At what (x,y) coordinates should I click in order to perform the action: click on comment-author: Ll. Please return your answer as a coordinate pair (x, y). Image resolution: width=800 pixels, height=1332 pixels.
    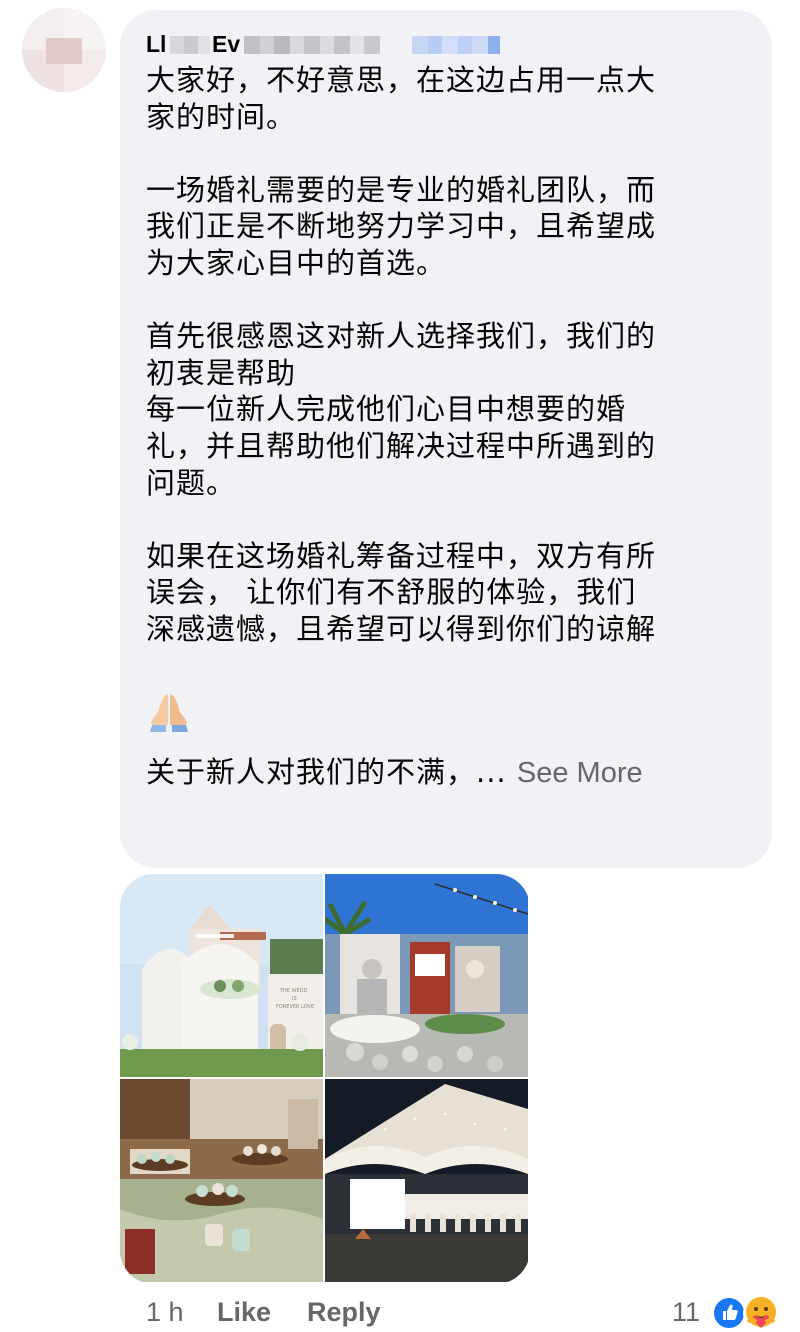
    Looking at the image, I should click on (156, 44).